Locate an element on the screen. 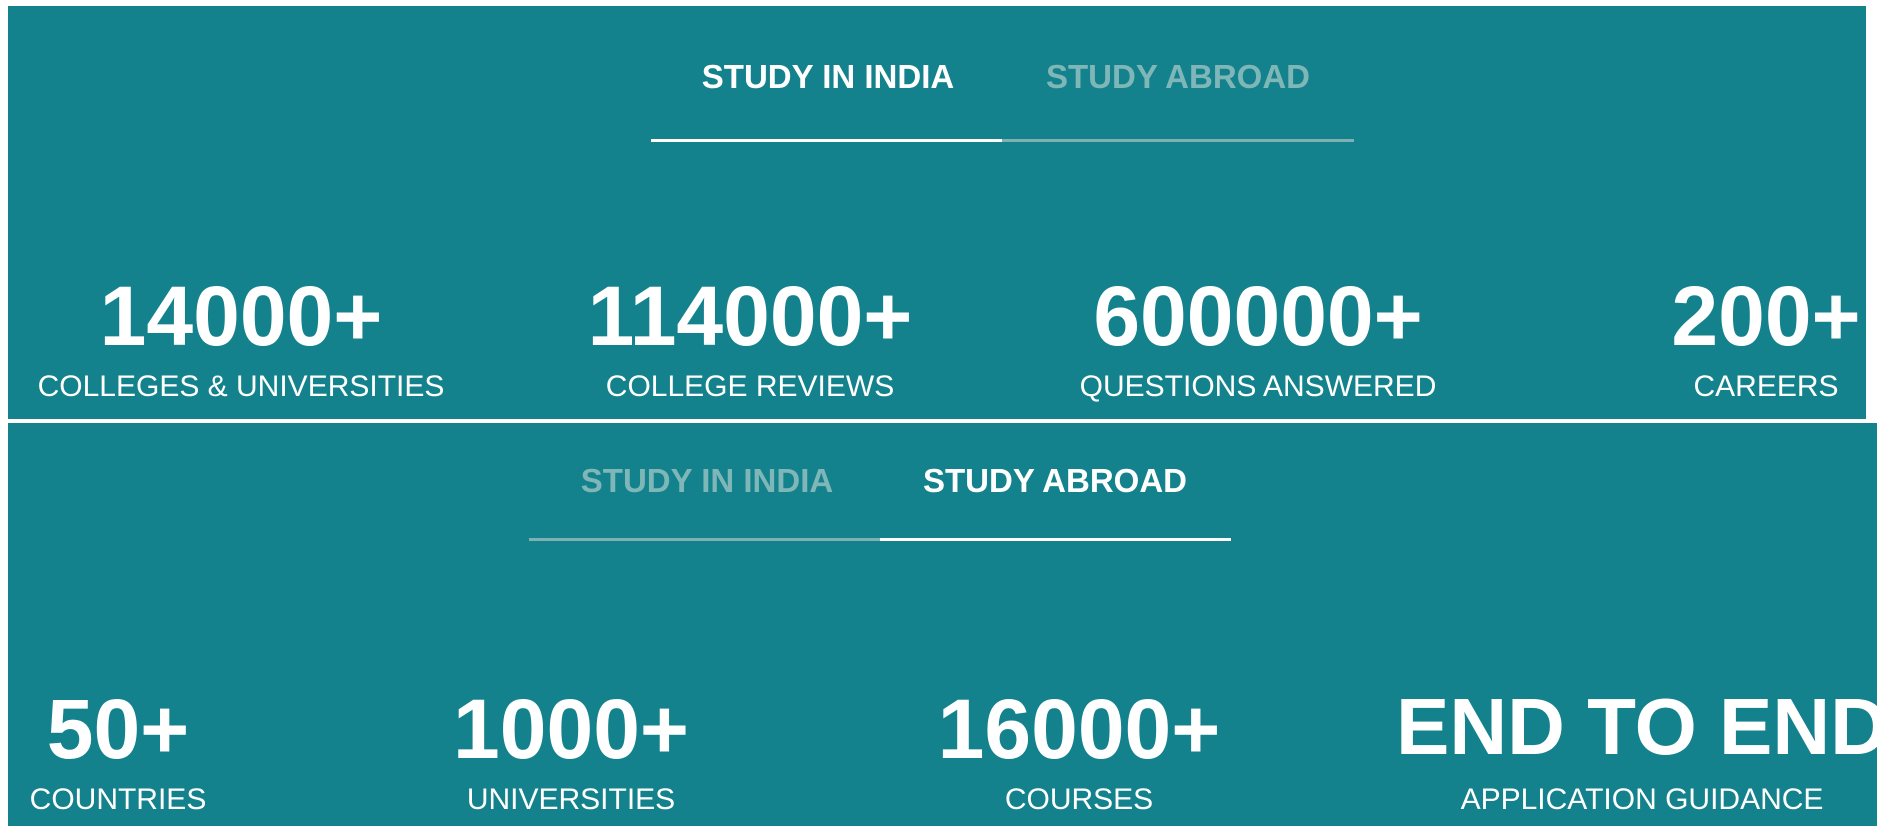 This screenshot has width=1877, height=826. stat-countries-label: COUNTRIES is located at coordinates (118, 799).